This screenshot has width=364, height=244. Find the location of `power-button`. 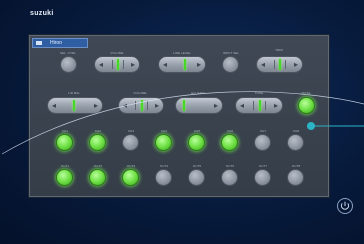

power-button is located at coordinates (345, 206).